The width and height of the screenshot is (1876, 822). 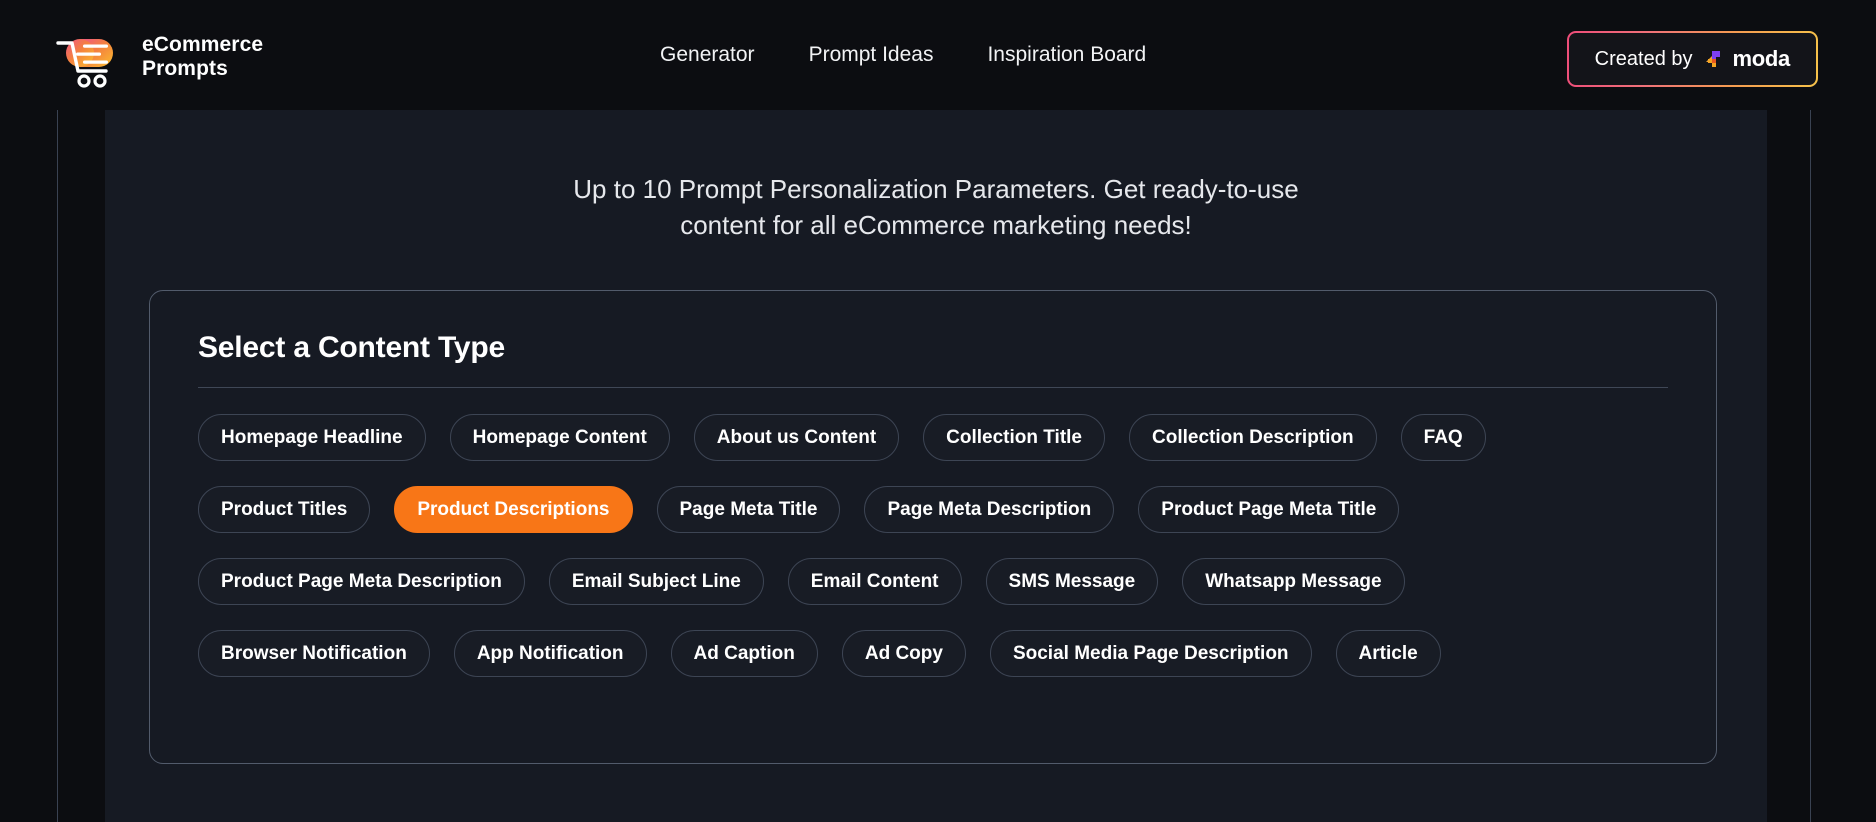 I want to click on content-type-option: Homepage Headline, so click(x=312, y=437).